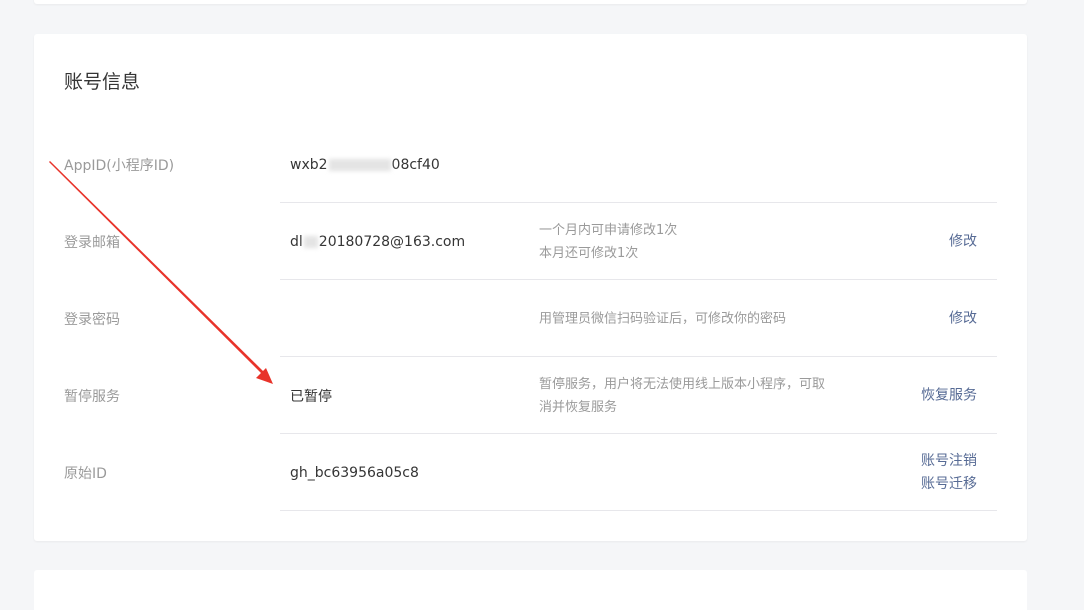 The image size is (1084, 610). What do you see at coordinates (578, 407) in the screenshot?
I see `pause-service-desc-line: 消并恢复服务` at bounding box center [578, 407].